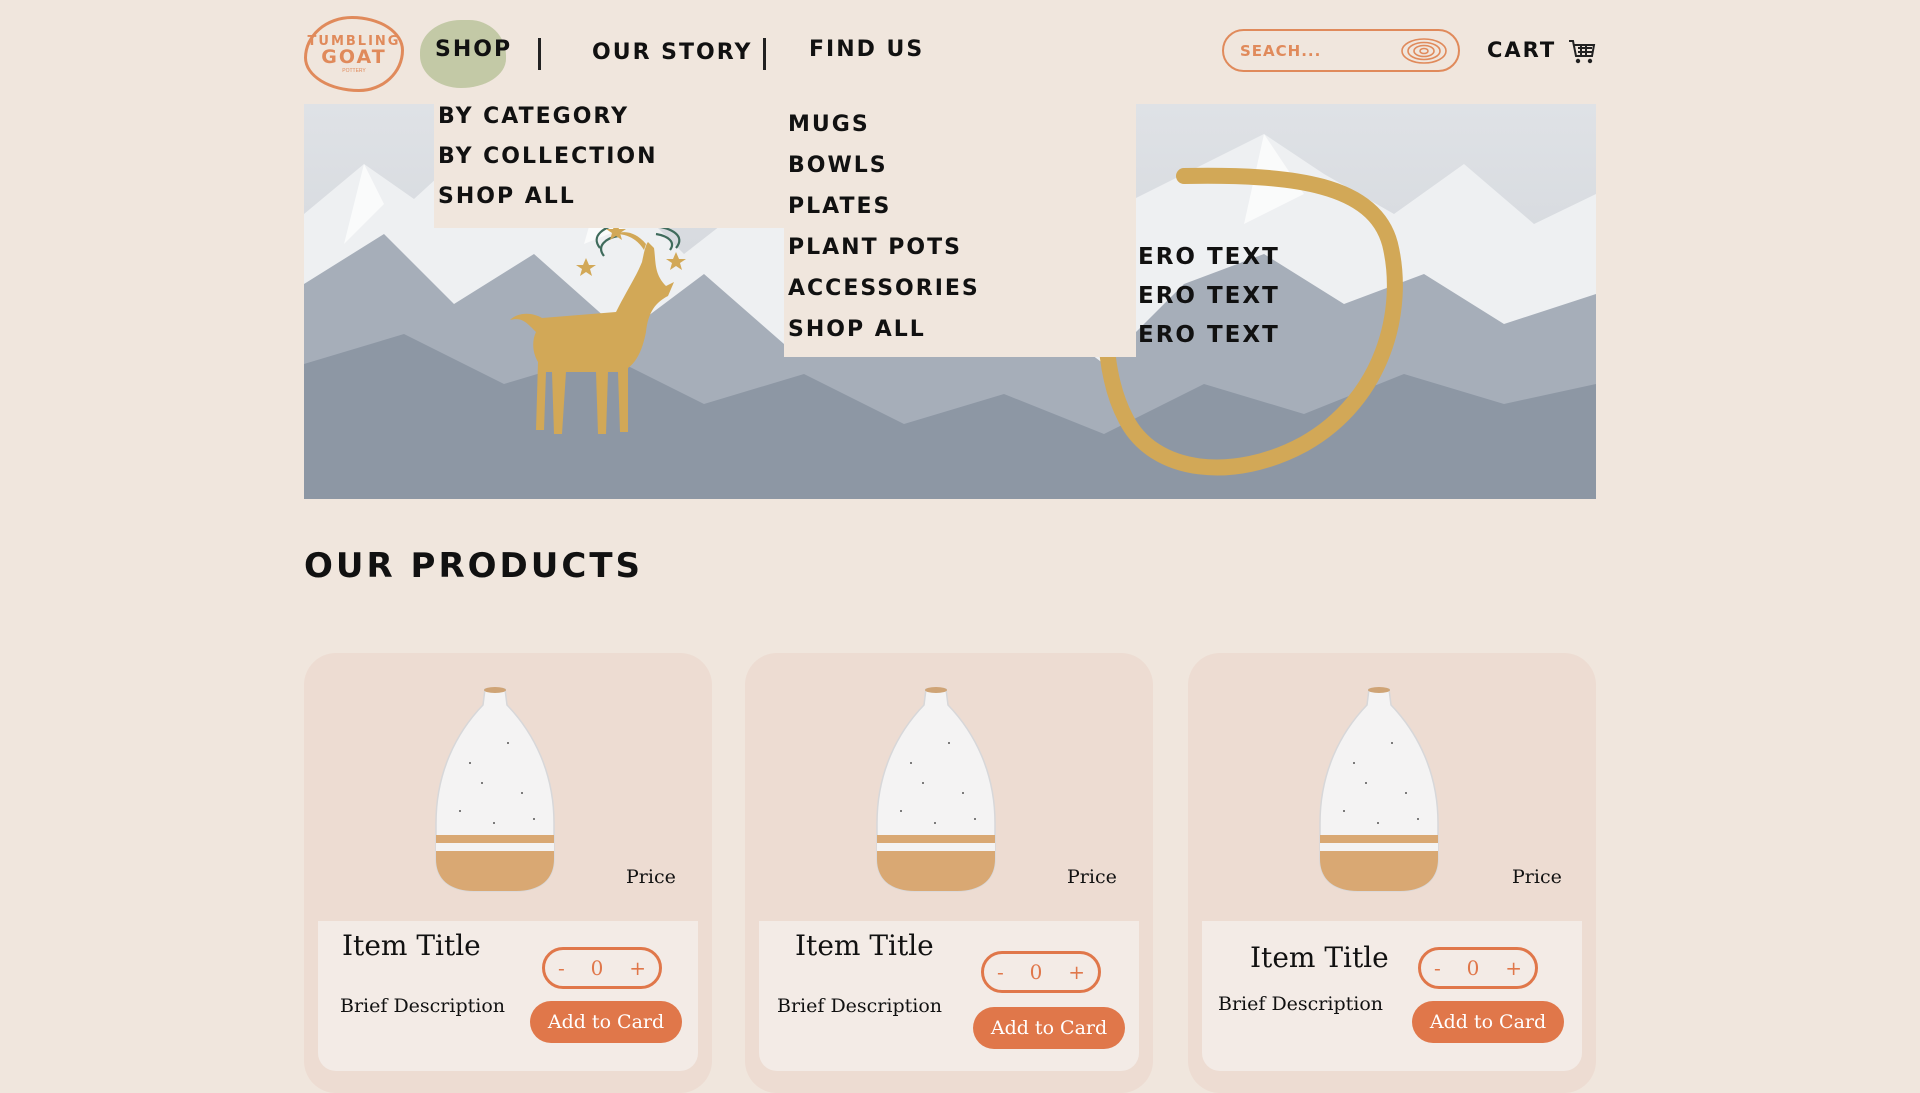 This screenshot has height=1093, width=1920. I want to click on goat-illustration, so click(598, 328).